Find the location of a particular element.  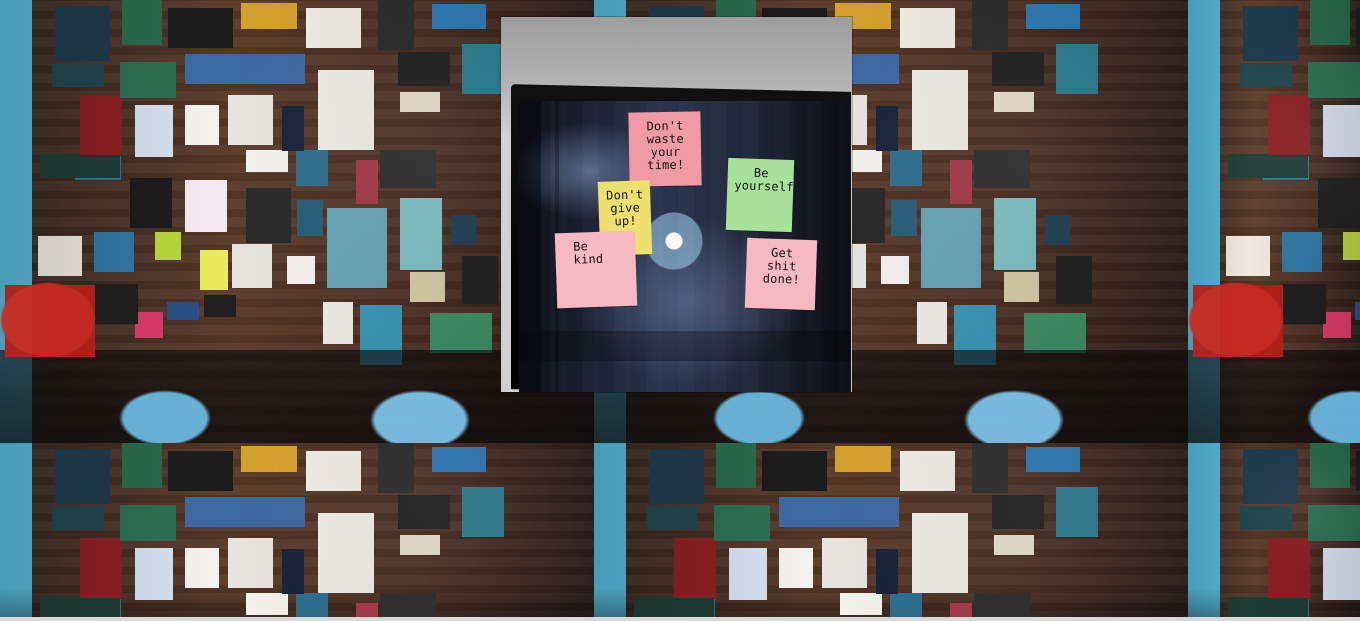

sticky-note-be-kind: Be kind is located at coordinates (596, 269).